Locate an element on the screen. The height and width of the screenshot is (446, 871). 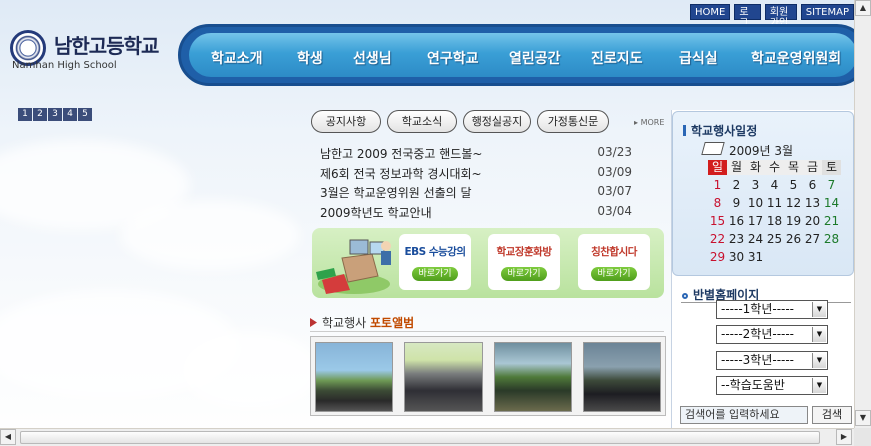
nav-item-school-intro: 학교소개 is located at coordinates (237, 58).